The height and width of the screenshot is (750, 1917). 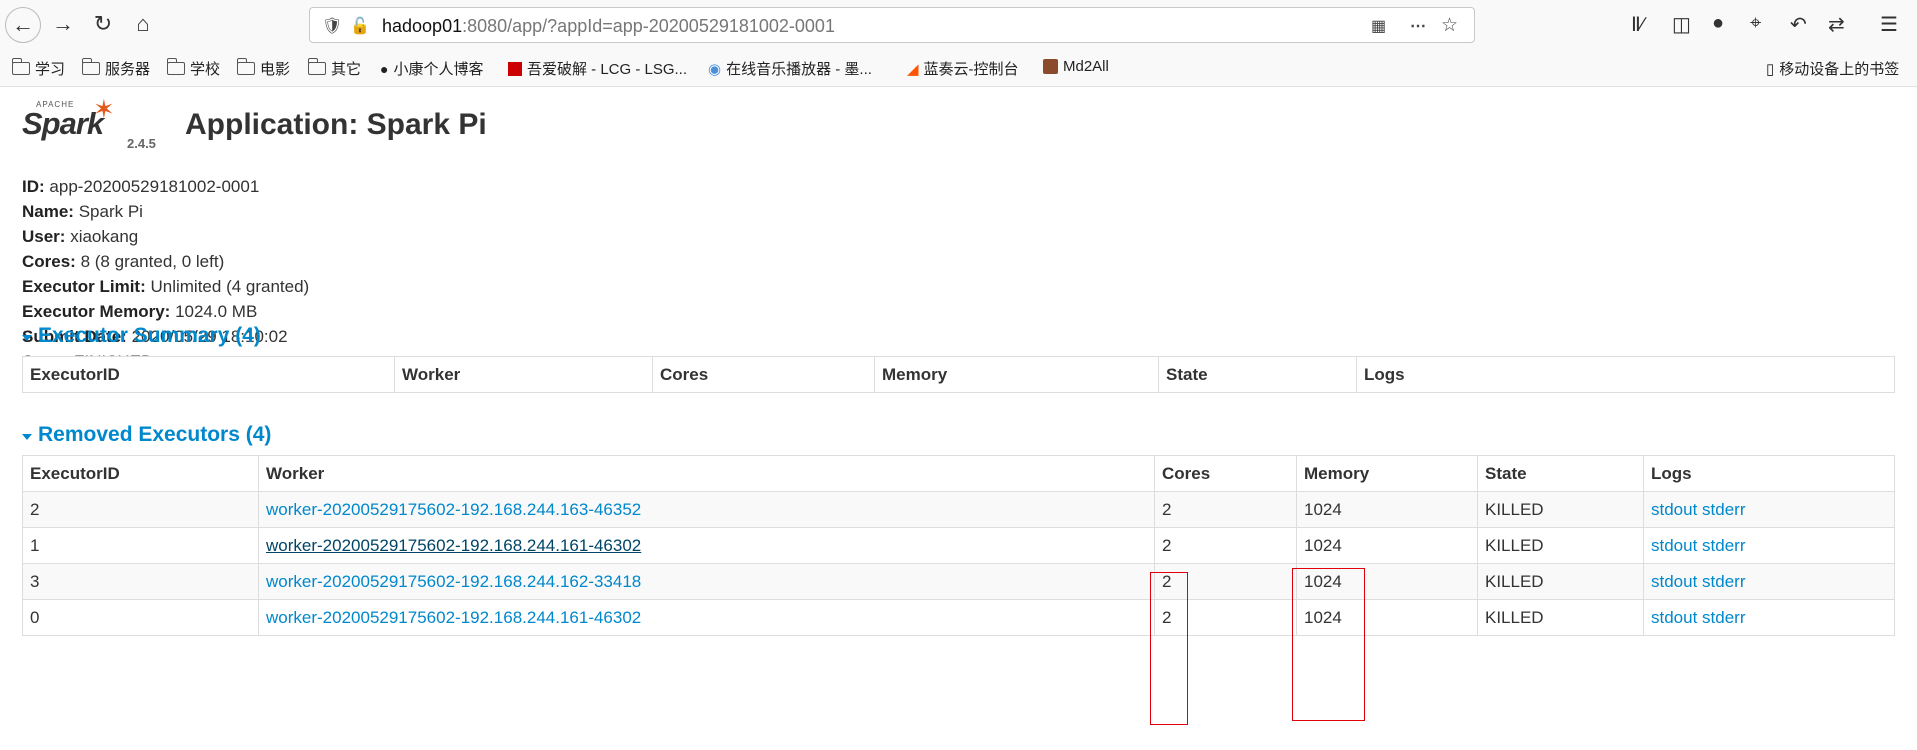 I want to click on bookmark-link: ● 小康个人博客, so click(x=431, y=68).